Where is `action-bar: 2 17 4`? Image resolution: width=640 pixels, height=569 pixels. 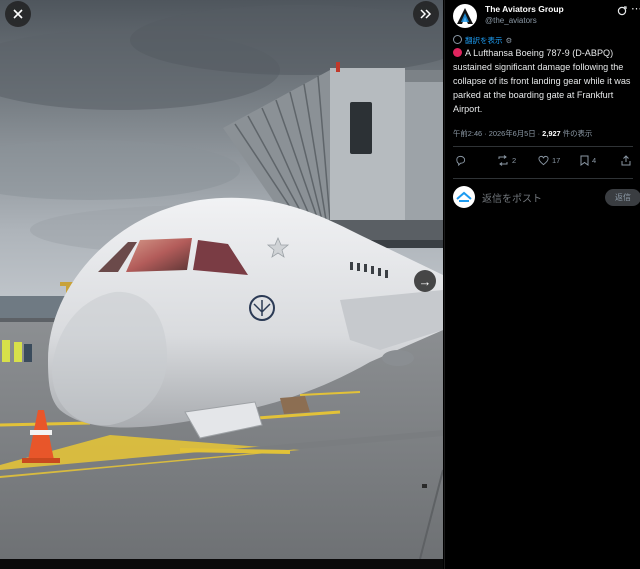
action-bar: 2 17 4 is located at coordinates (543, 162).